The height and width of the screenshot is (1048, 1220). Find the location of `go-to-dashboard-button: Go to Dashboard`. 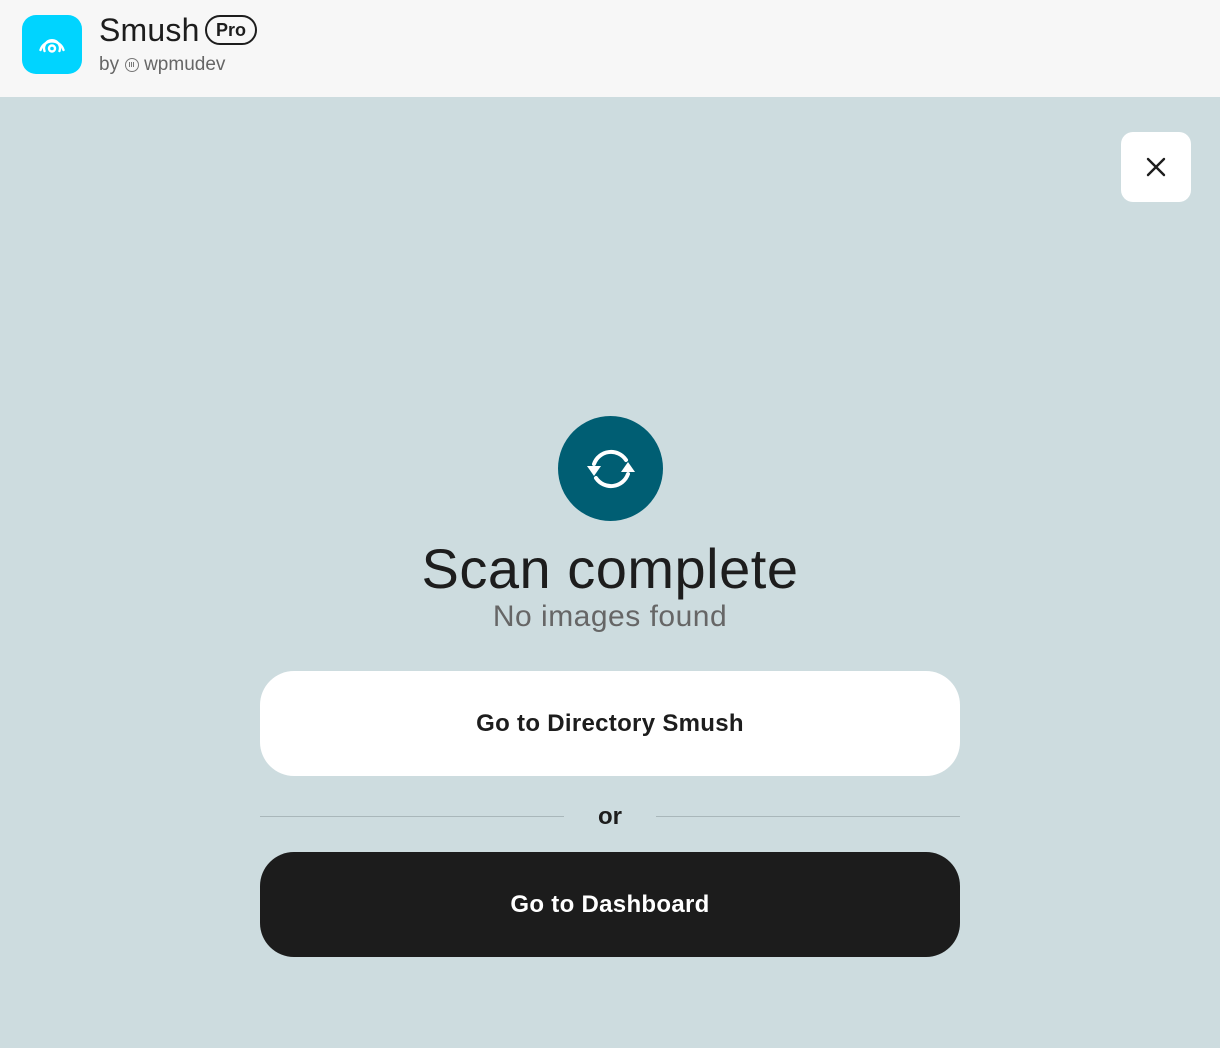

go-to-dashboard-button: Go to Dashboard is located at coordinates (610, 904).